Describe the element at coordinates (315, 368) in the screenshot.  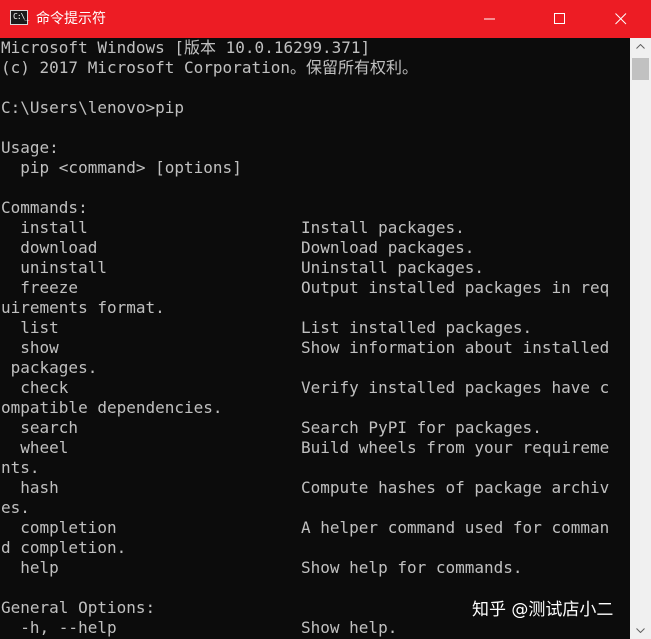
I see `console-line: packages.` at that location.